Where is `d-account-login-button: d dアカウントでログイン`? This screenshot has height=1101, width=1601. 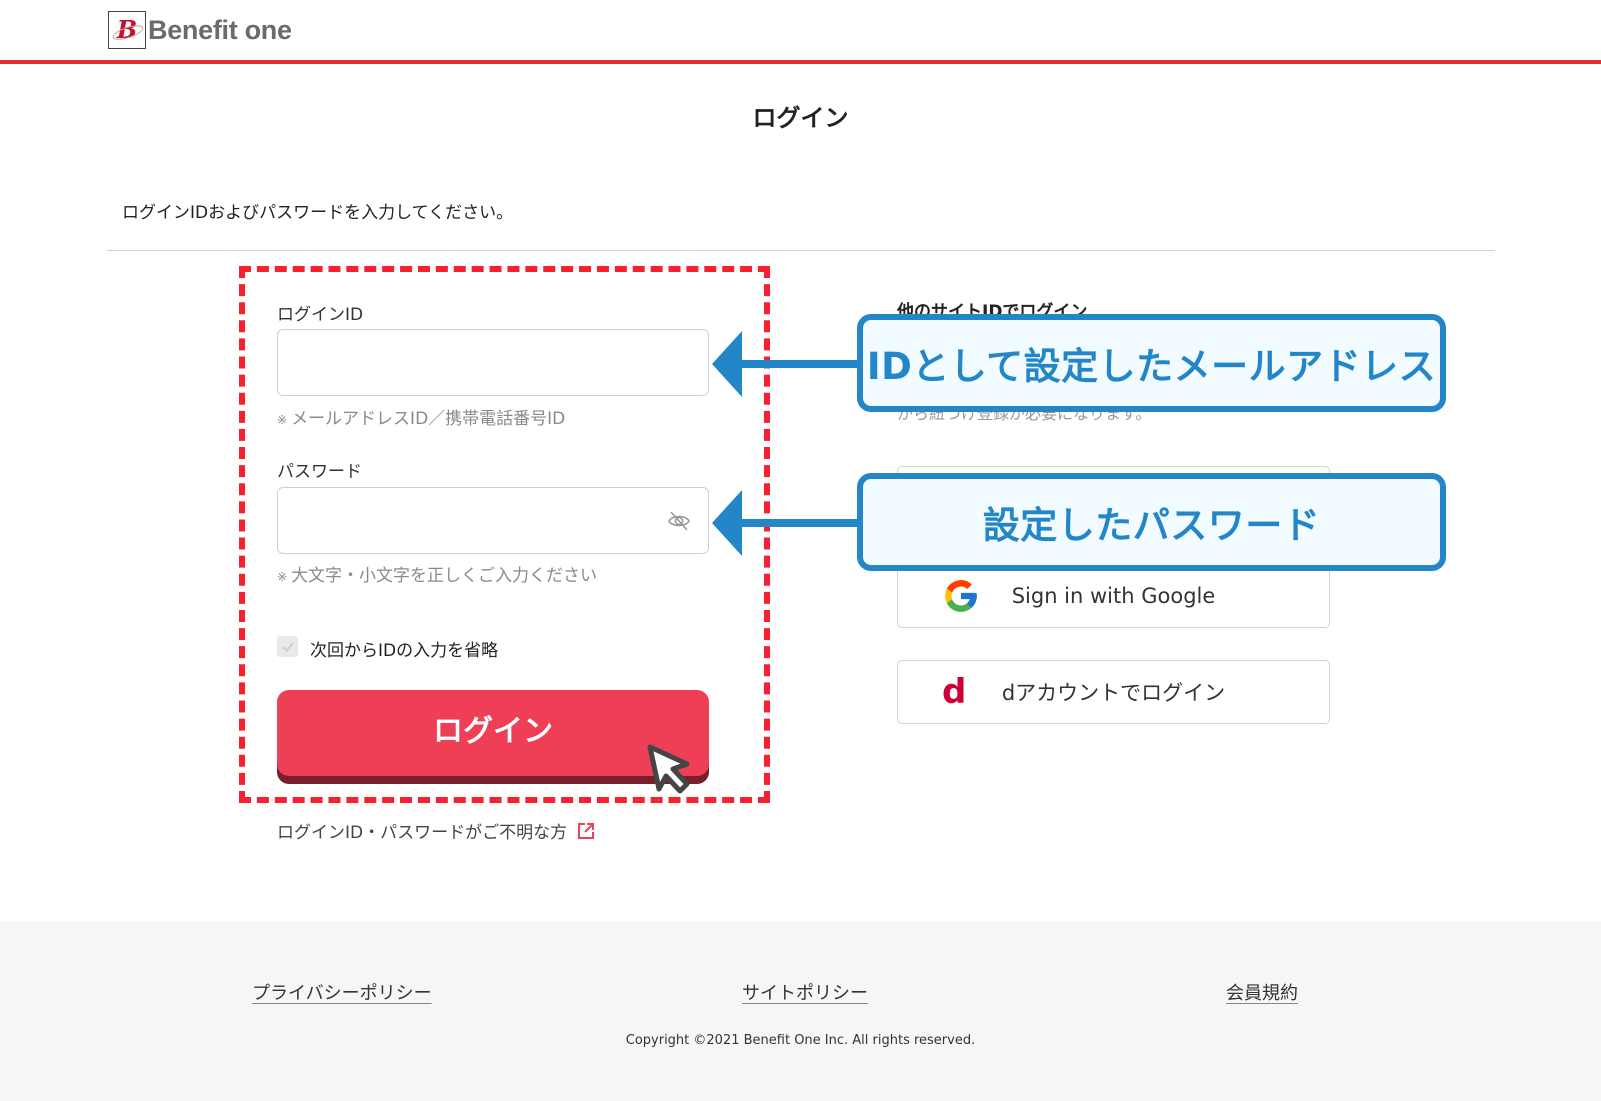 d-account-login-button: d dアカウントでログイン is located at coordinates (1113, 692).